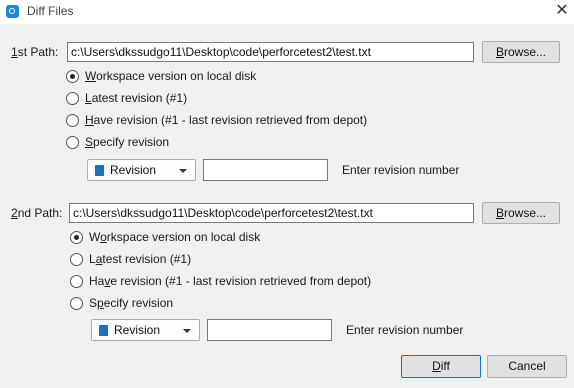  I want to click on path1-option-workspace: Workspace version on local disk, so click(161, 76).